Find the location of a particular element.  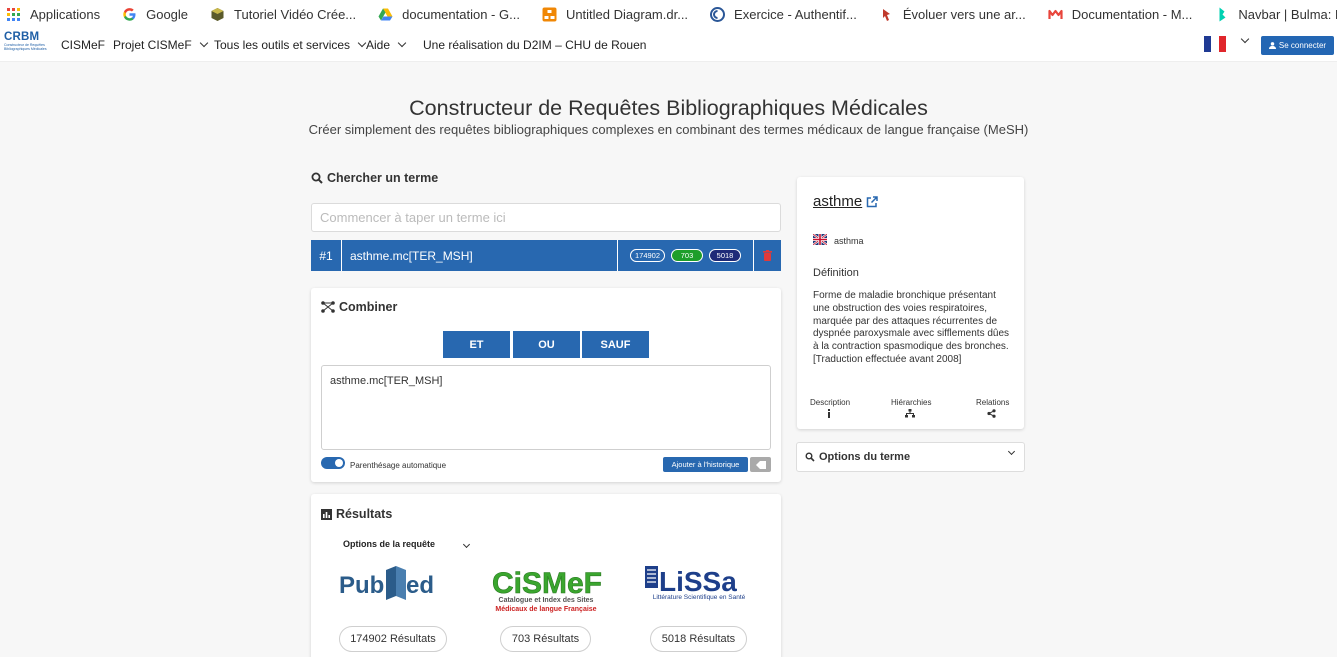

term-query: asthme.mc[TER_MSH] is located at coordinates (480, 255).